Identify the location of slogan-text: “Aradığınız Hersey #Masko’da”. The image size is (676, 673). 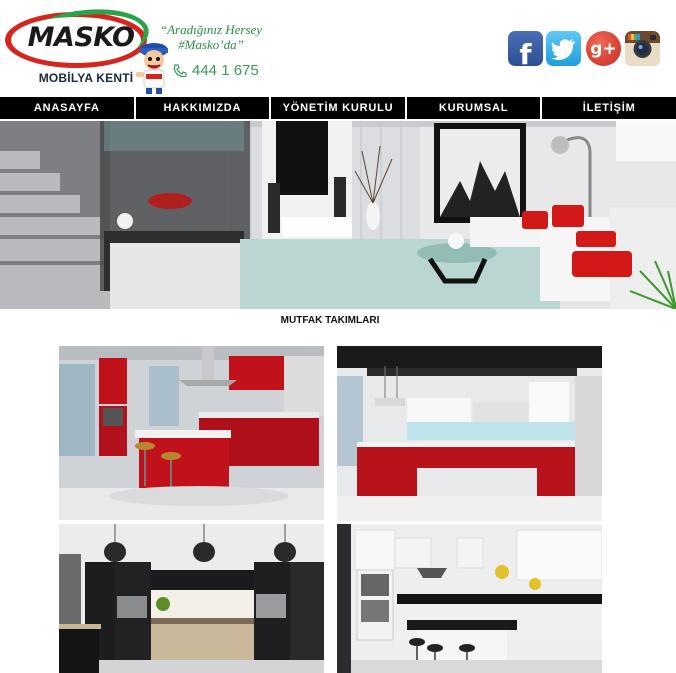
(211, 37).